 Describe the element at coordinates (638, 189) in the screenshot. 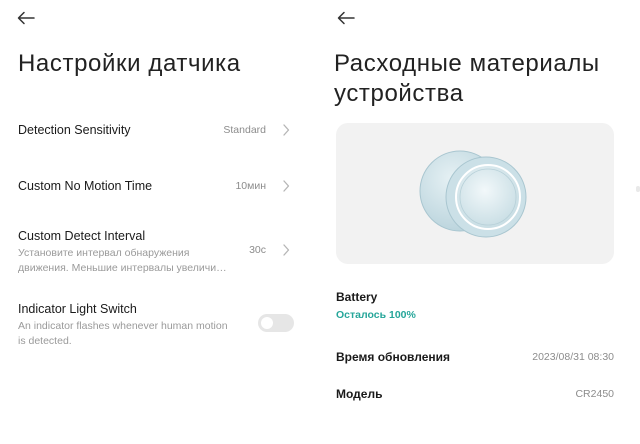

I see `scrollbar` at that location.